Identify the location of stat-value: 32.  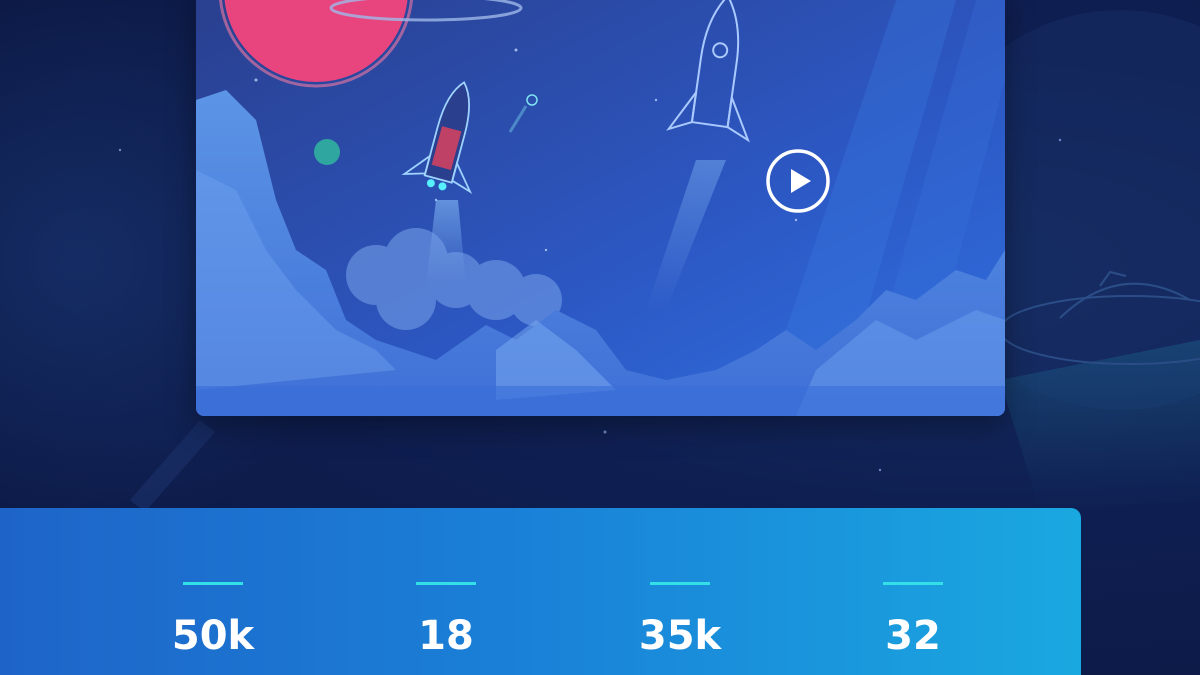
(913, 636).